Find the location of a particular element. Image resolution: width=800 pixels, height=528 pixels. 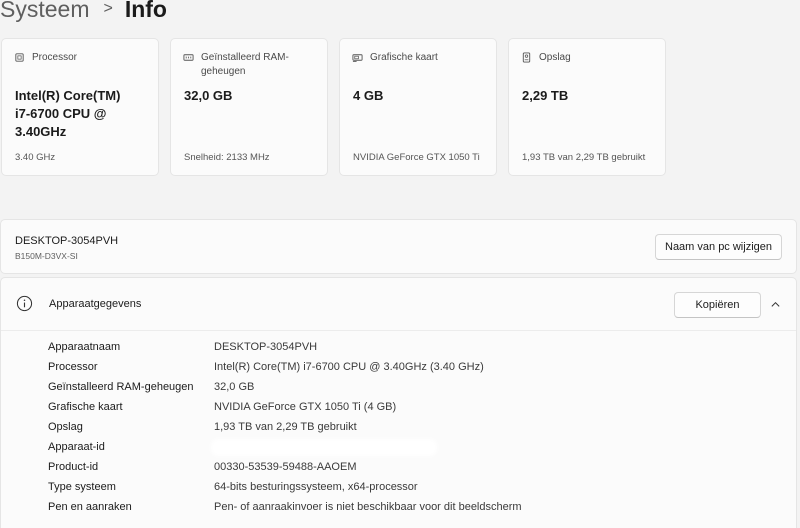

spec-label: Geïnstalleerd RAM-geheugen is located at coordinates (121, 387).